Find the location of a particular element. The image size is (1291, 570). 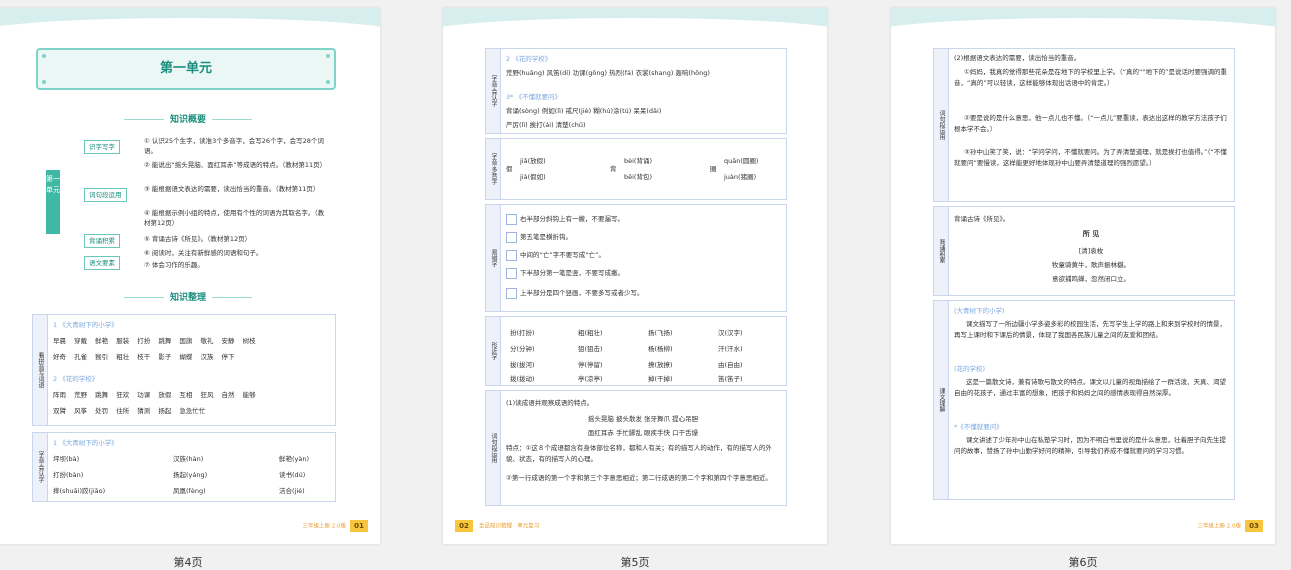

overview-item: ⑥ 阅读时，关注有新鲜感的词语和句子。 is located at coordinates (203, 253).